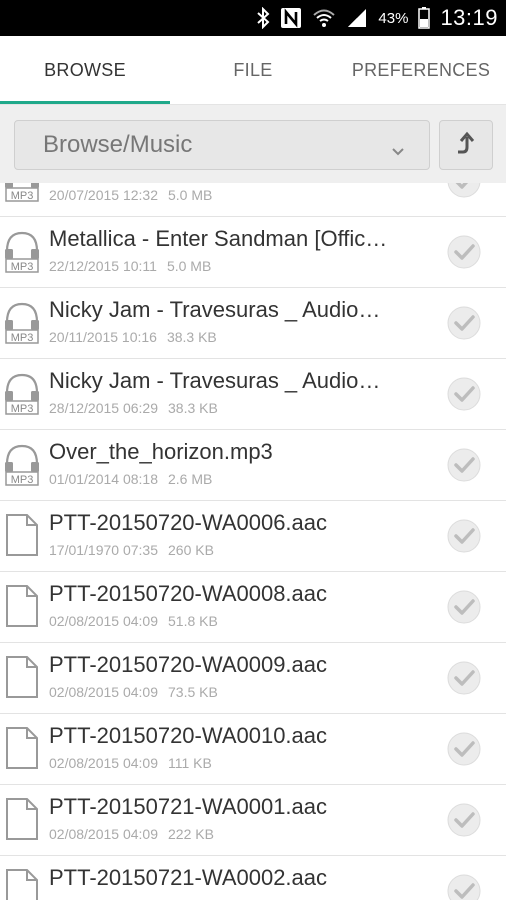  Describe the element at coordinates (85, 70) in the screenshot. I see `tab-browse: BROWSE` at that location.